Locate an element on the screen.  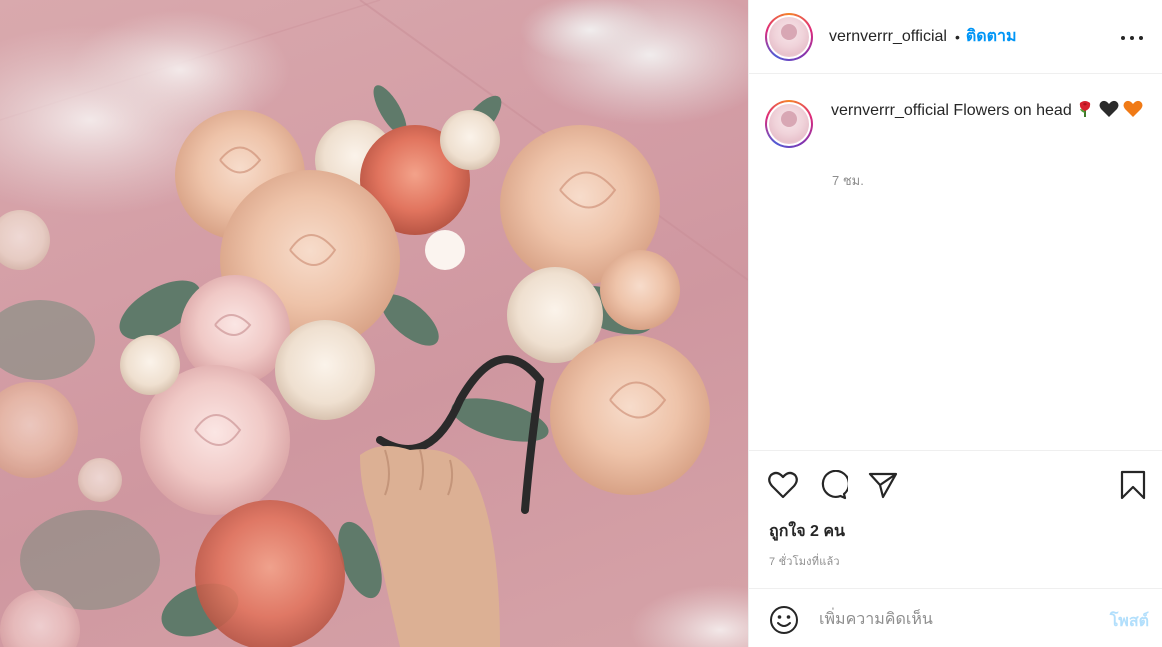
follow-button: ติดตาม is located at coordinates (991, 36).